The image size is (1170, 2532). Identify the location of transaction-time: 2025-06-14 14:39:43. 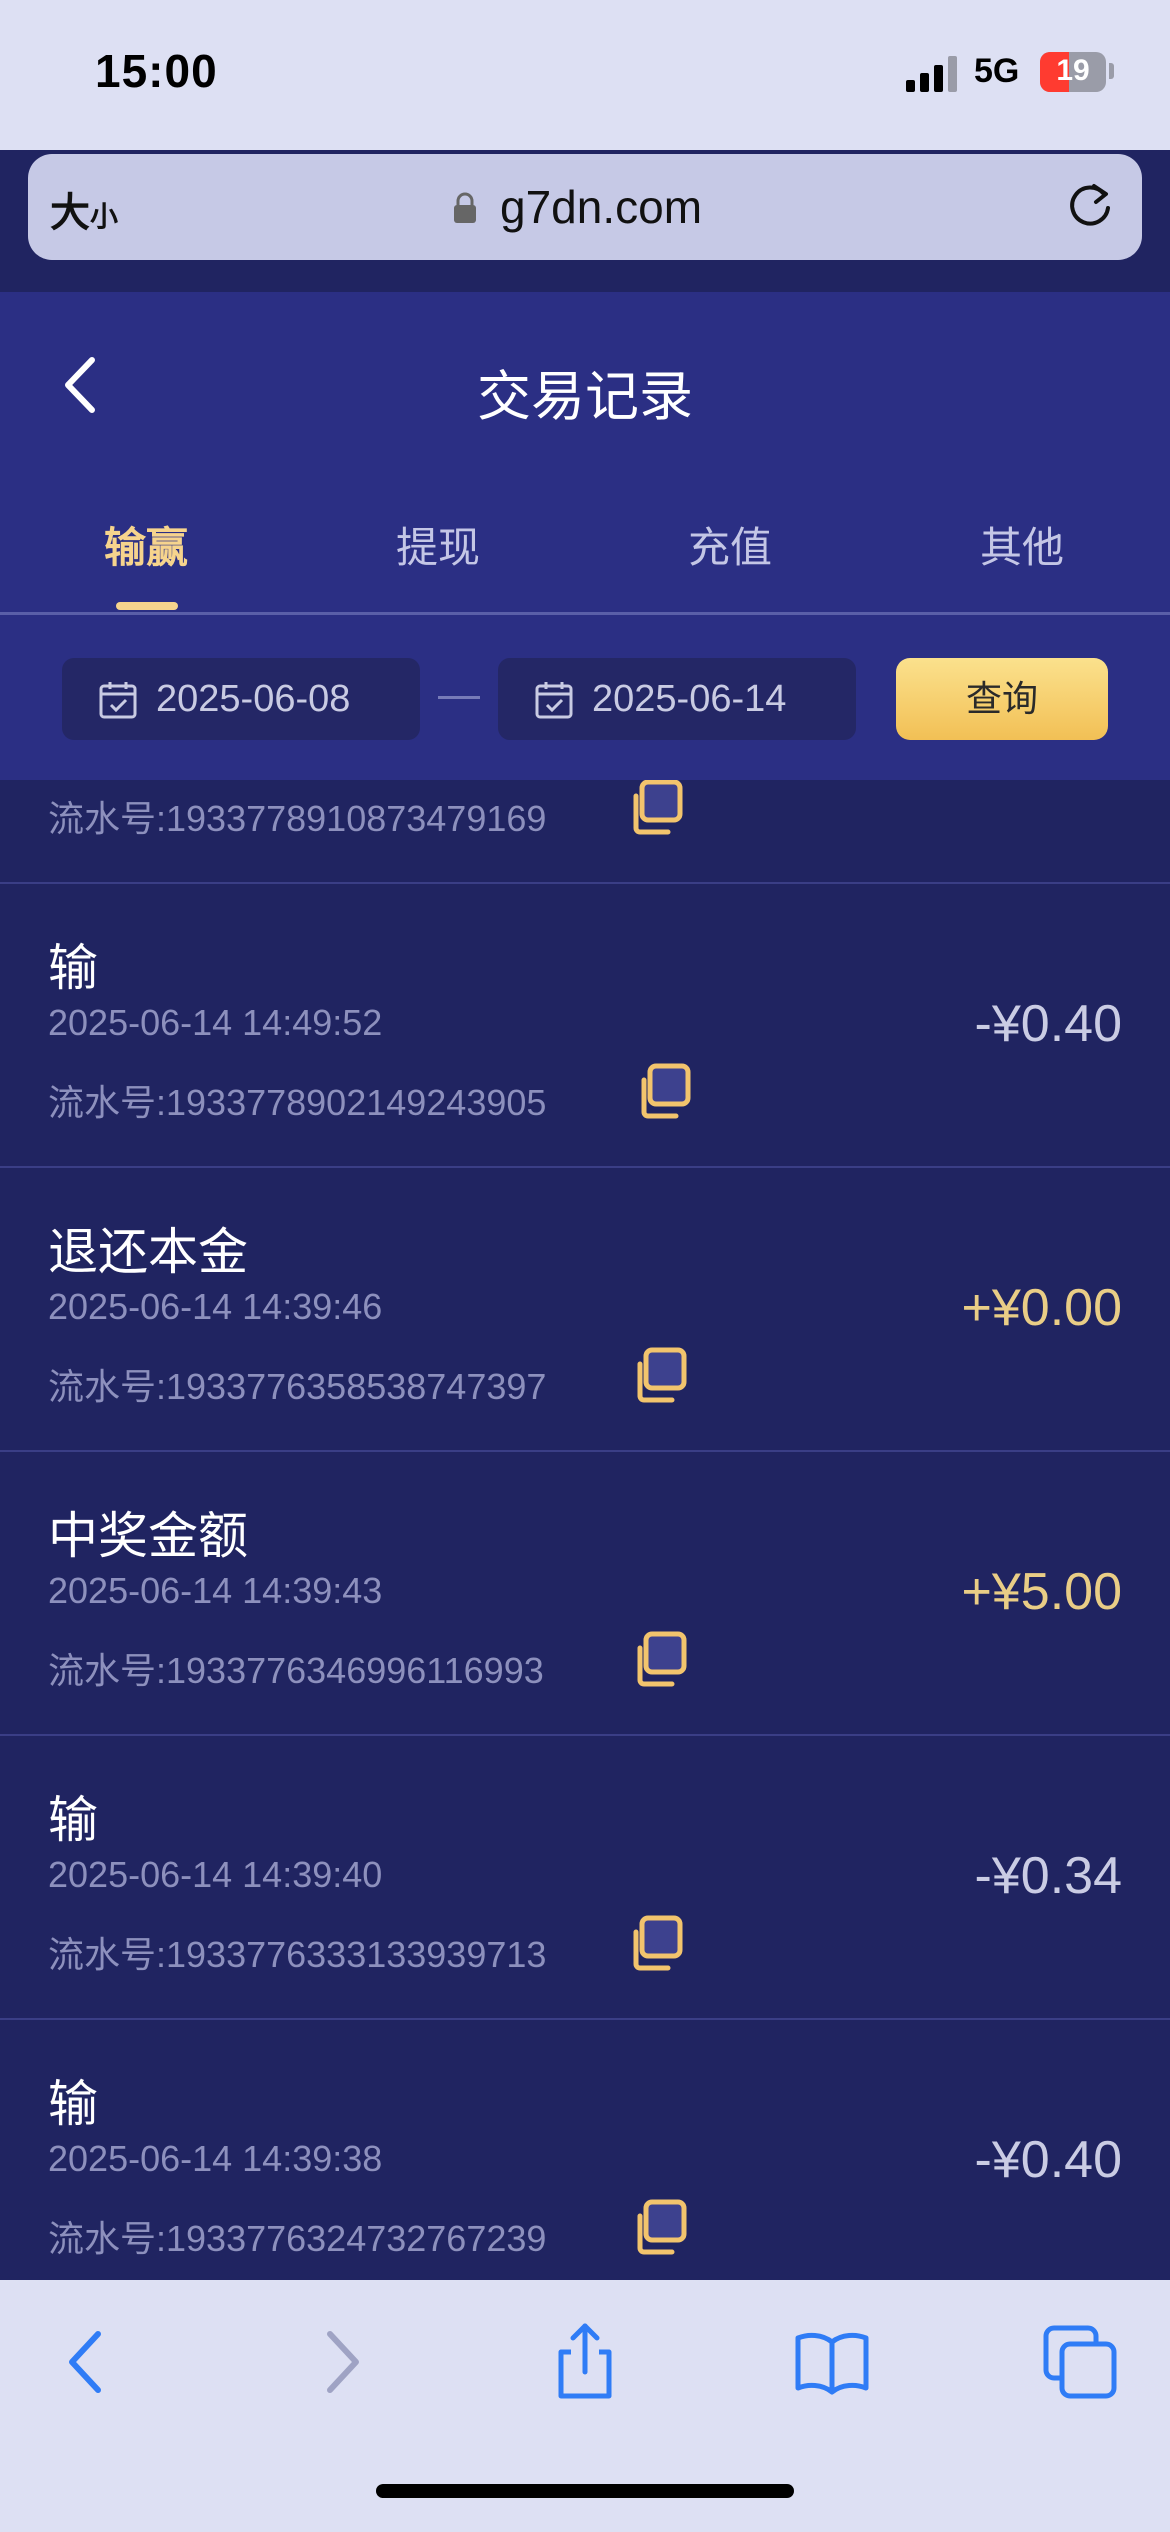
(215, 1590).